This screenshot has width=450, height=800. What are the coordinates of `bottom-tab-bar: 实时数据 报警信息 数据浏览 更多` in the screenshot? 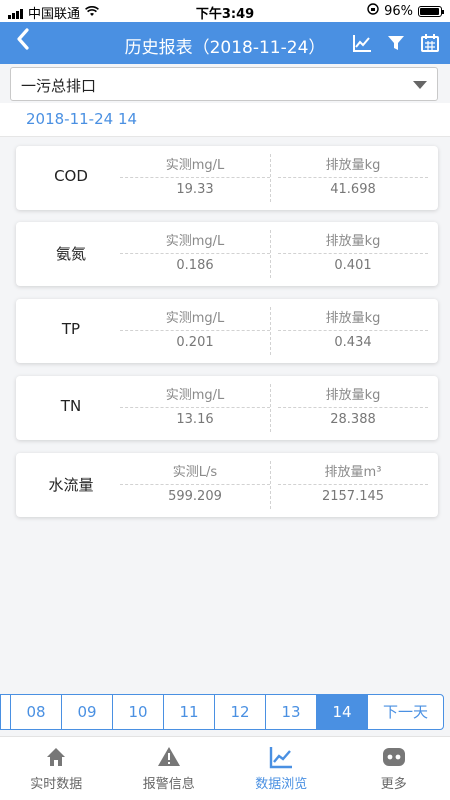 It's located at (225, 768).